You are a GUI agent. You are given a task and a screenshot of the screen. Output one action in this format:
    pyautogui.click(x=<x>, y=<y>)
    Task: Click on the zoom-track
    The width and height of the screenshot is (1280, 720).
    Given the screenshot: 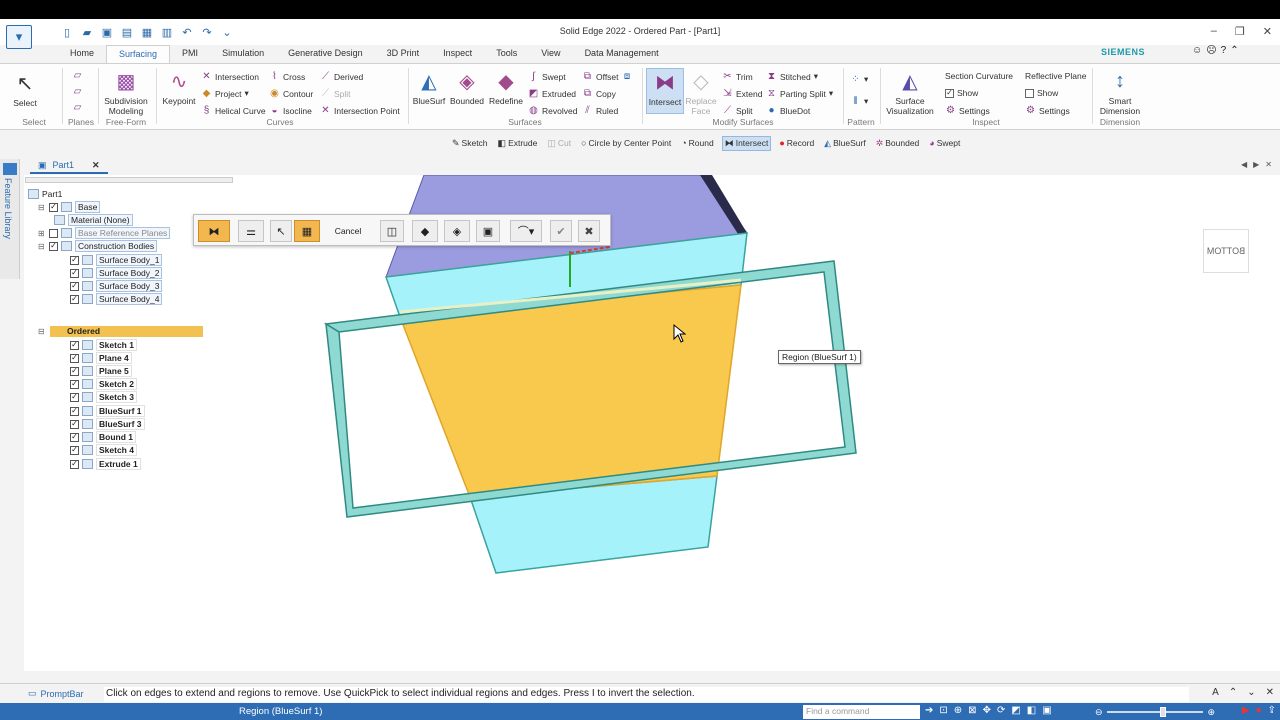 What is the action you would take?
    pyautogui.click(x=1155, y=712)
    